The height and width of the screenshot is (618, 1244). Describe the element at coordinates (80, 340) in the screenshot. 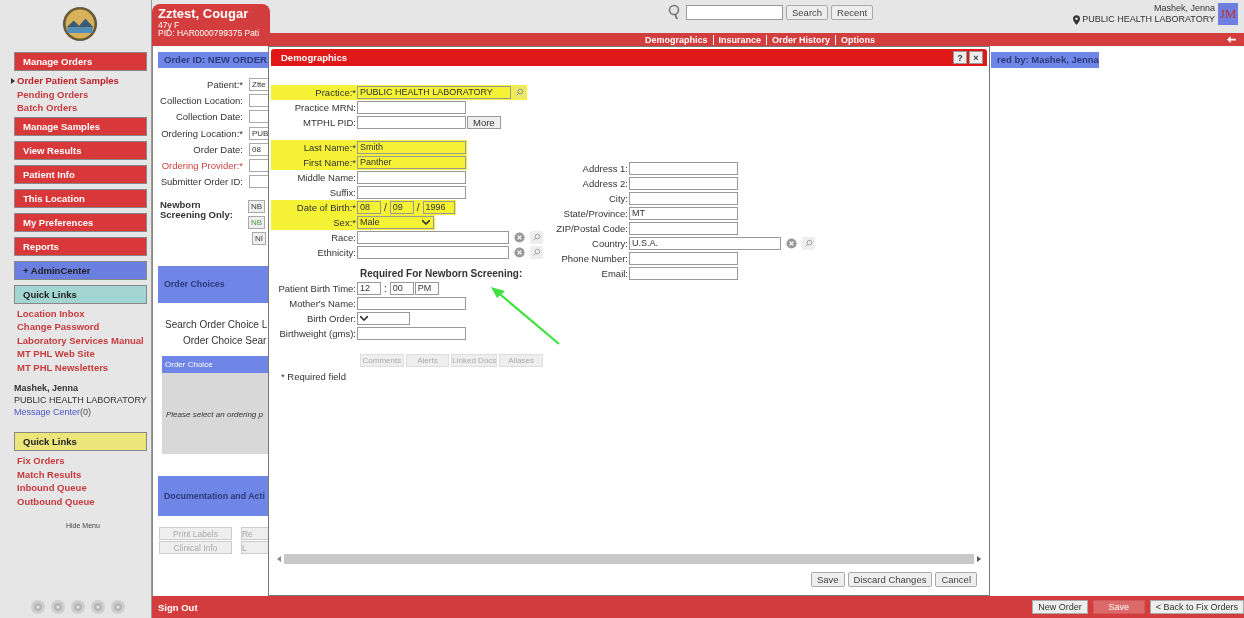

I see `menu-link: Laboratory Services Manual` at that location.